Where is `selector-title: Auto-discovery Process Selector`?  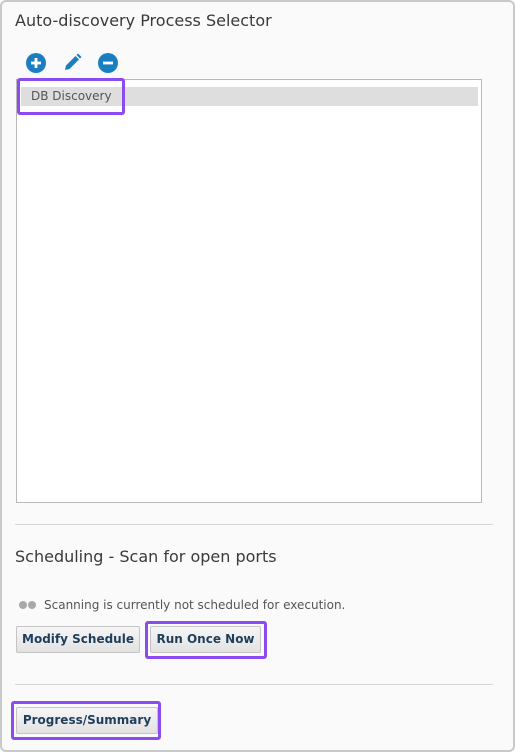 selector-title: Auto-discovery Process Selector is located at coordinates (143, 20).